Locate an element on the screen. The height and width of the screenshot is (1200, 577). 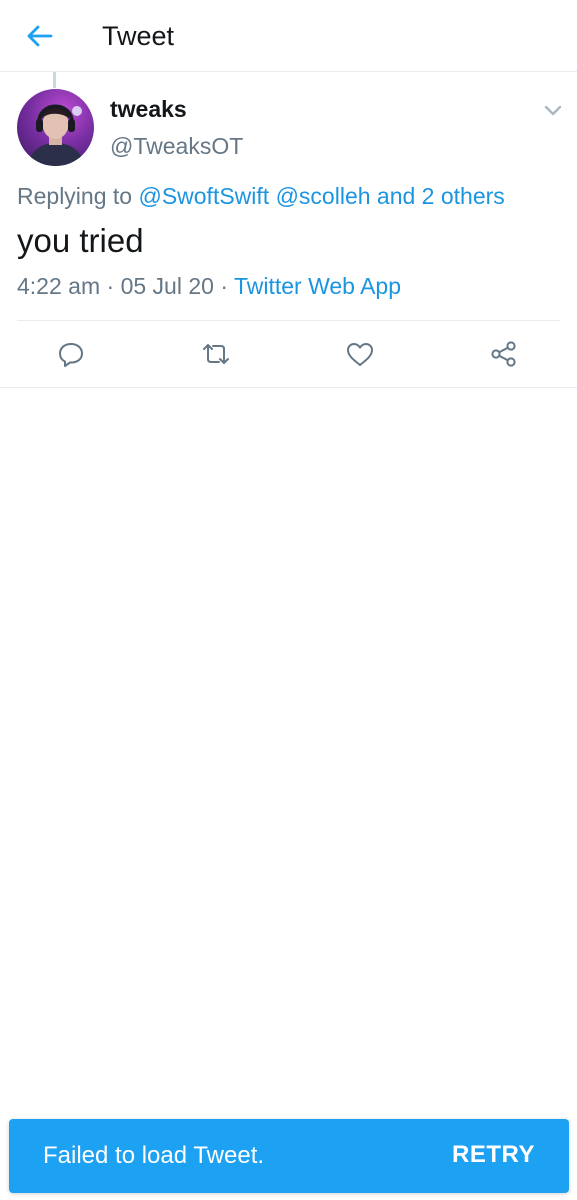
avatar-image is located at coordinates (56, 135).